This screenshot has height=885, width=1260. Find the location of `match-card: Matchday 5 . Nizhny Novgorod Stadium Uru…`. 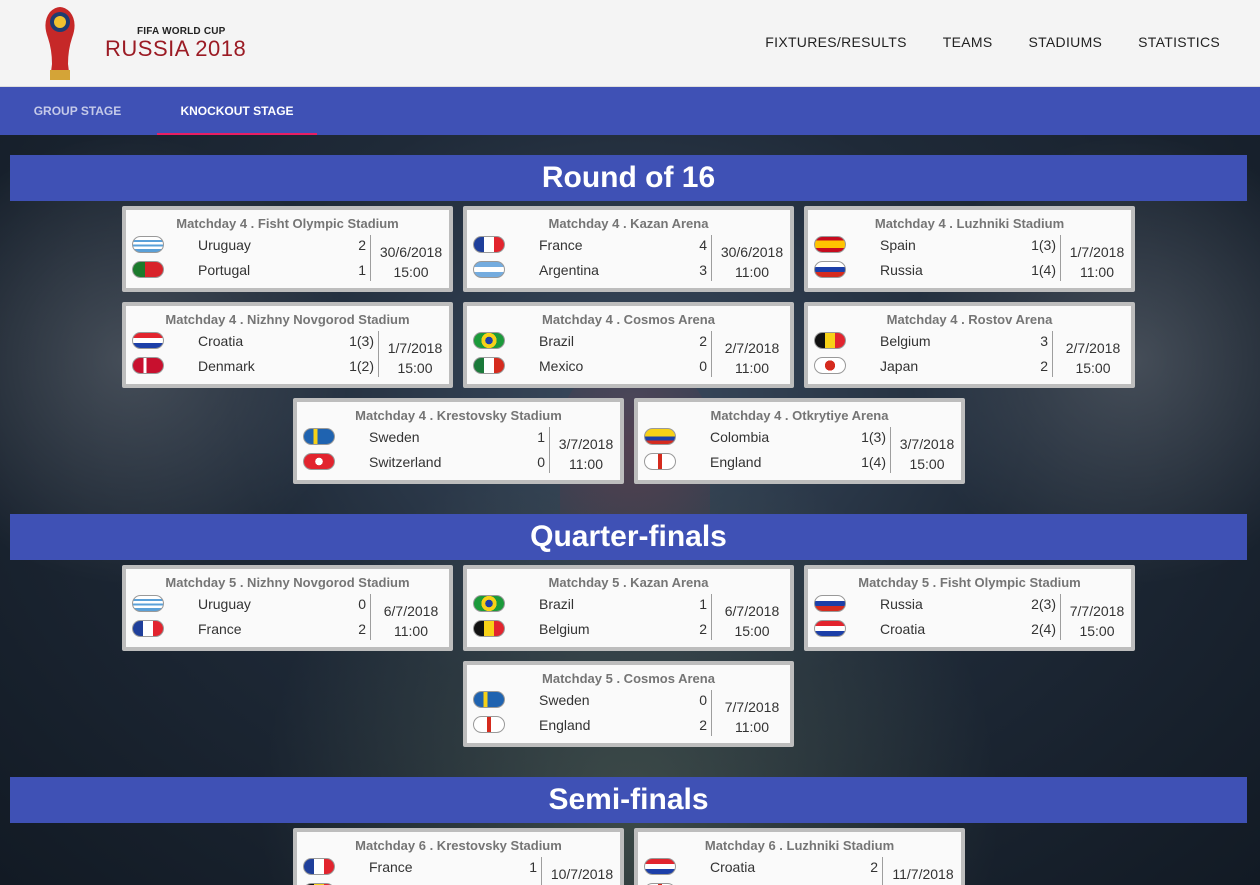

match-card: Matchday 5 . Nizhny Novgorod Stadium Uru… is located at coordinates (287, 608).